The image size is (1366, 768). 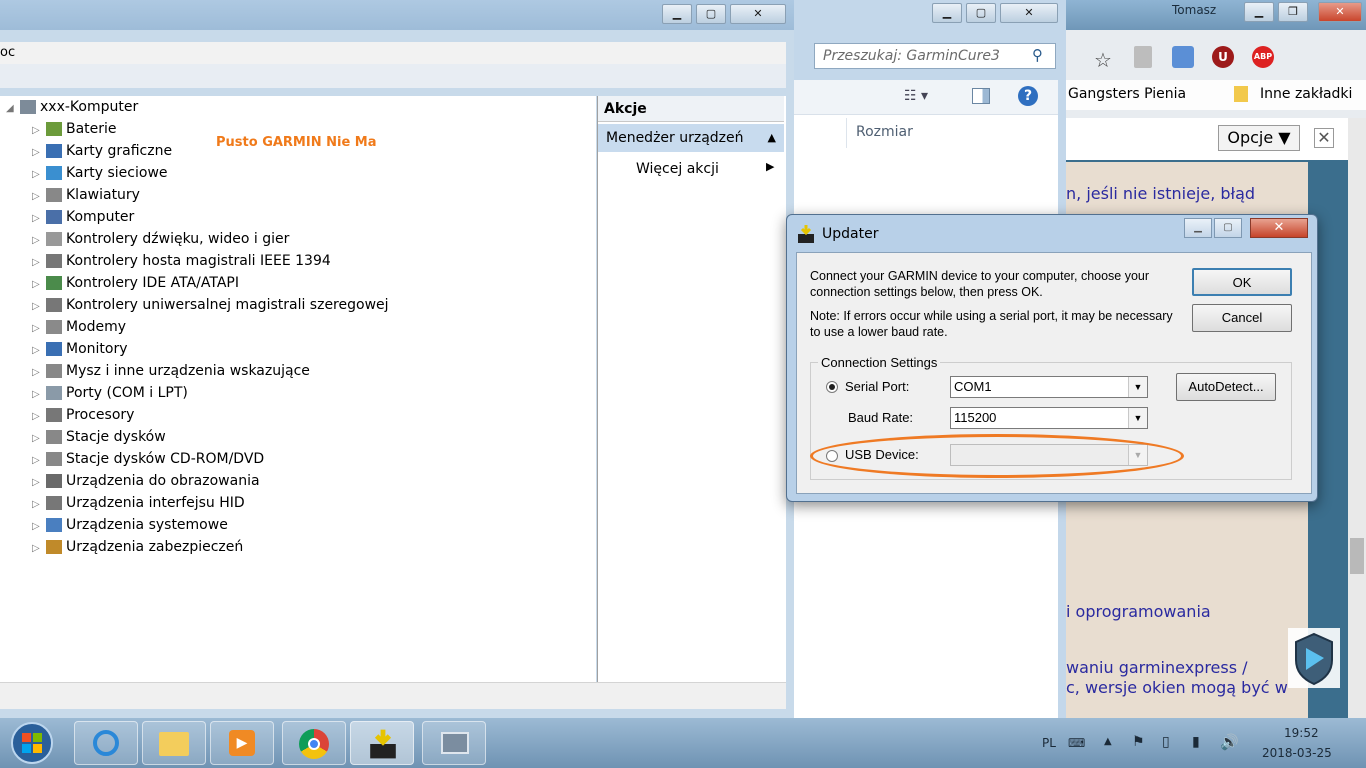 I want to click on volume-icon: 🔊, so click(x=1229, y=742).